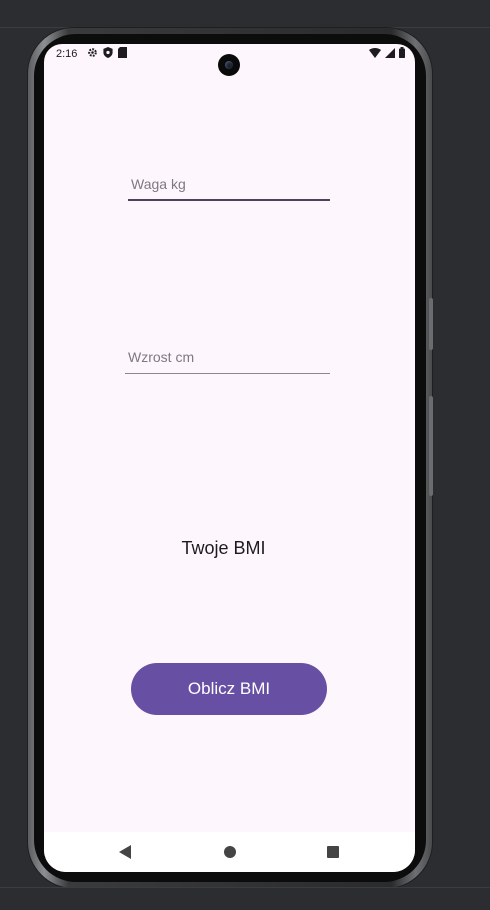  What do you see at coordinates (375, 52) in the screenshot?
I see `wifi-icon` at bounding box center [375, 52].